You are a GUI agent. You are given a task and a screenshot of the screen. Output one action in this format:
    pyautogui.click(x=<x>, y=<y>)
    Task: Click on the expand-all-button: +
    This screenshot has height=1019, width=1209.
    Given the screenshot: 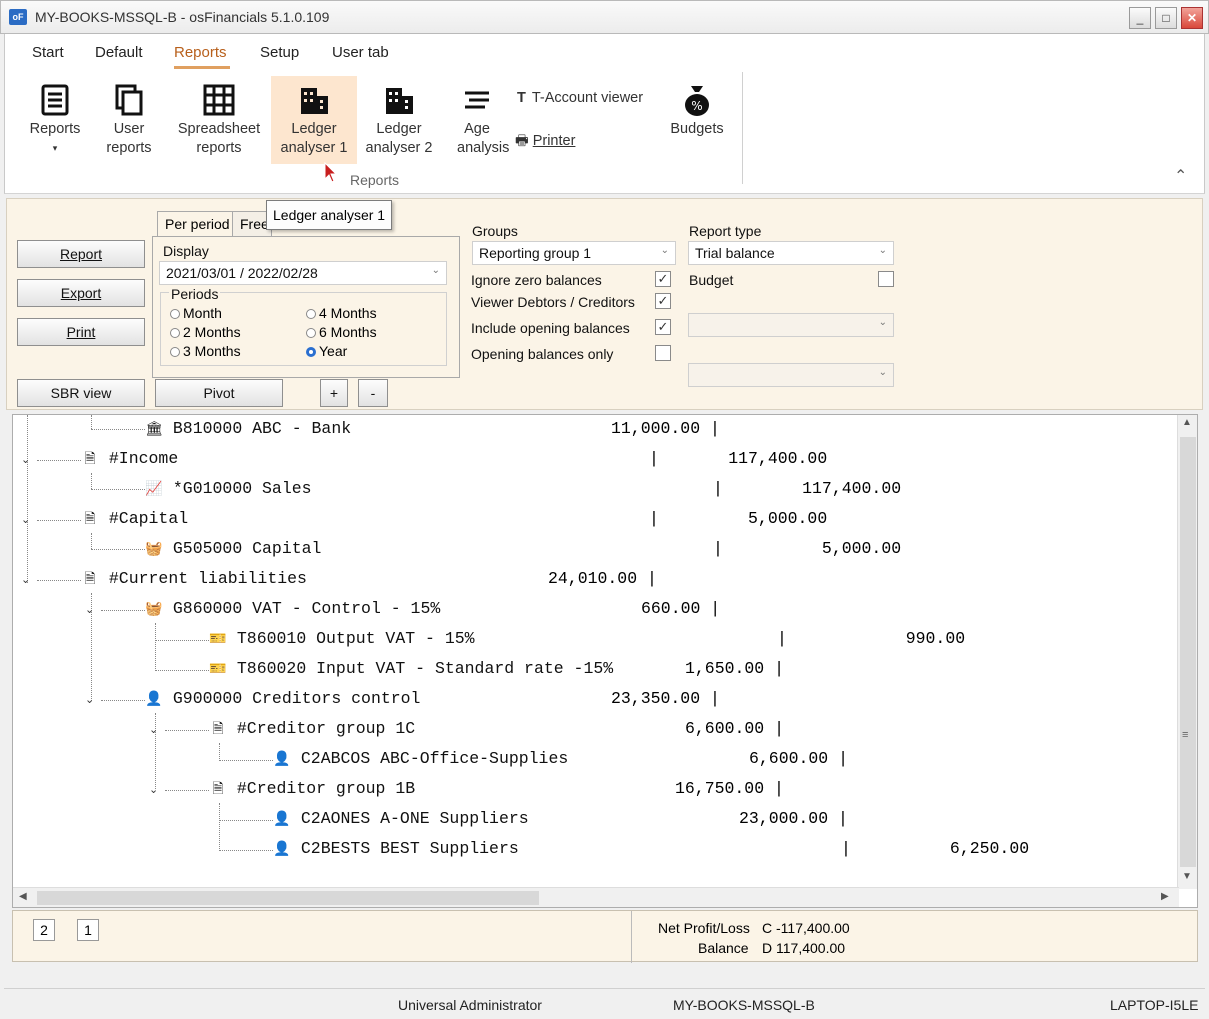 What is the action you would take?
    pyautogui.click(x=334, y=393)
    